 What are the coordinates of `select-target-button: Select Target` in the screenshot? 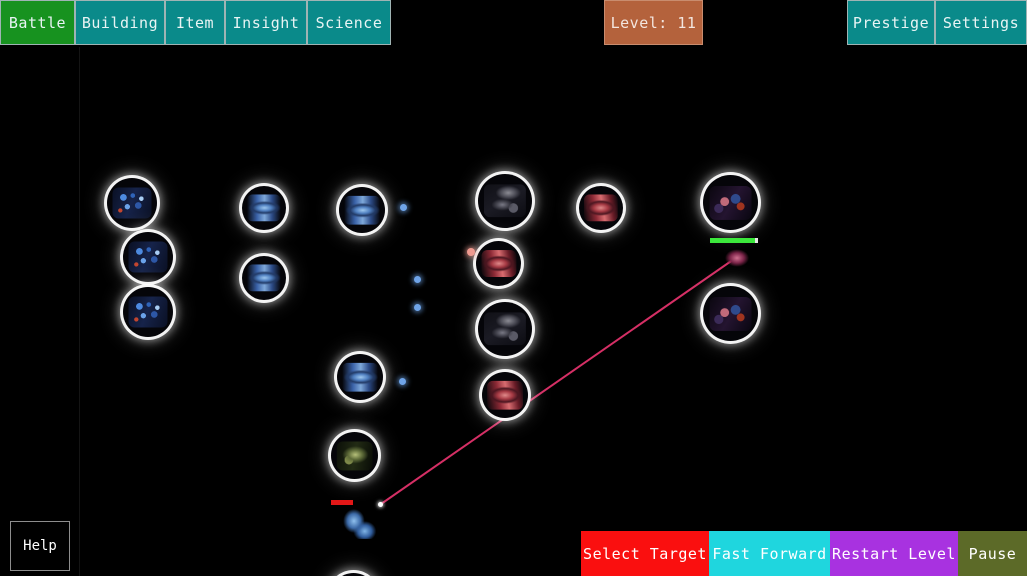 It's located at (645, 553).